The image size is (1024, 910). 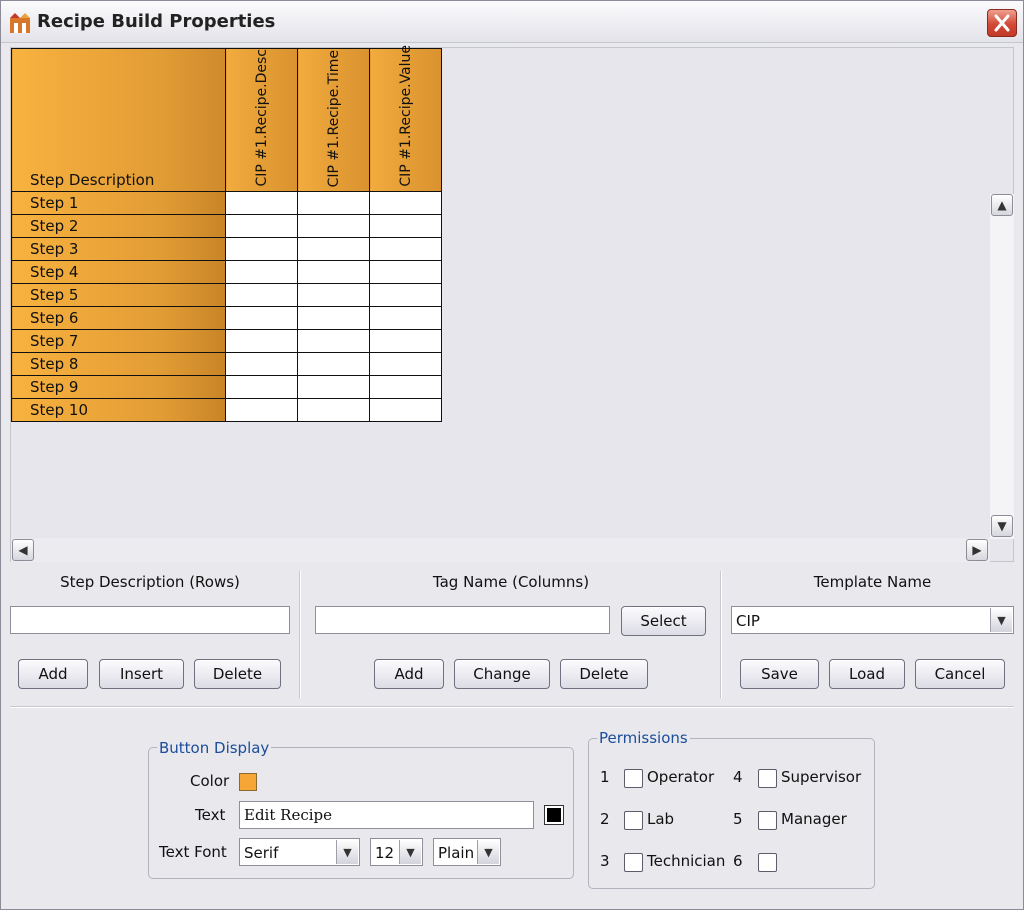 I want to click on permission-checkbox-manager, so click(x=767, y=820).